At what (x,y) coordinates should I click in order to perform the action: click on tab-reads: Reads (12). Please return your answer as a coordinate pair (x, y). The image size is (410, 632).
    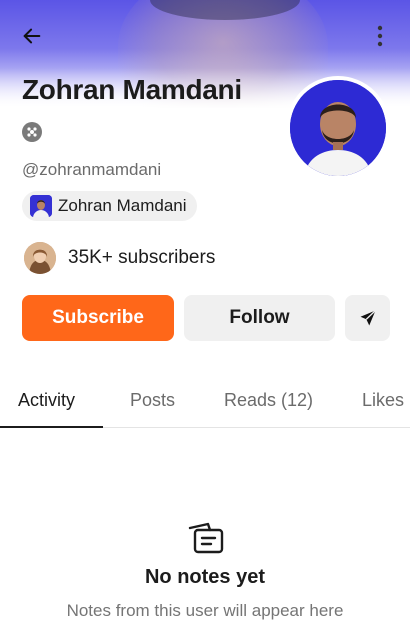
    Looking at the image, I should click on (268, 400).